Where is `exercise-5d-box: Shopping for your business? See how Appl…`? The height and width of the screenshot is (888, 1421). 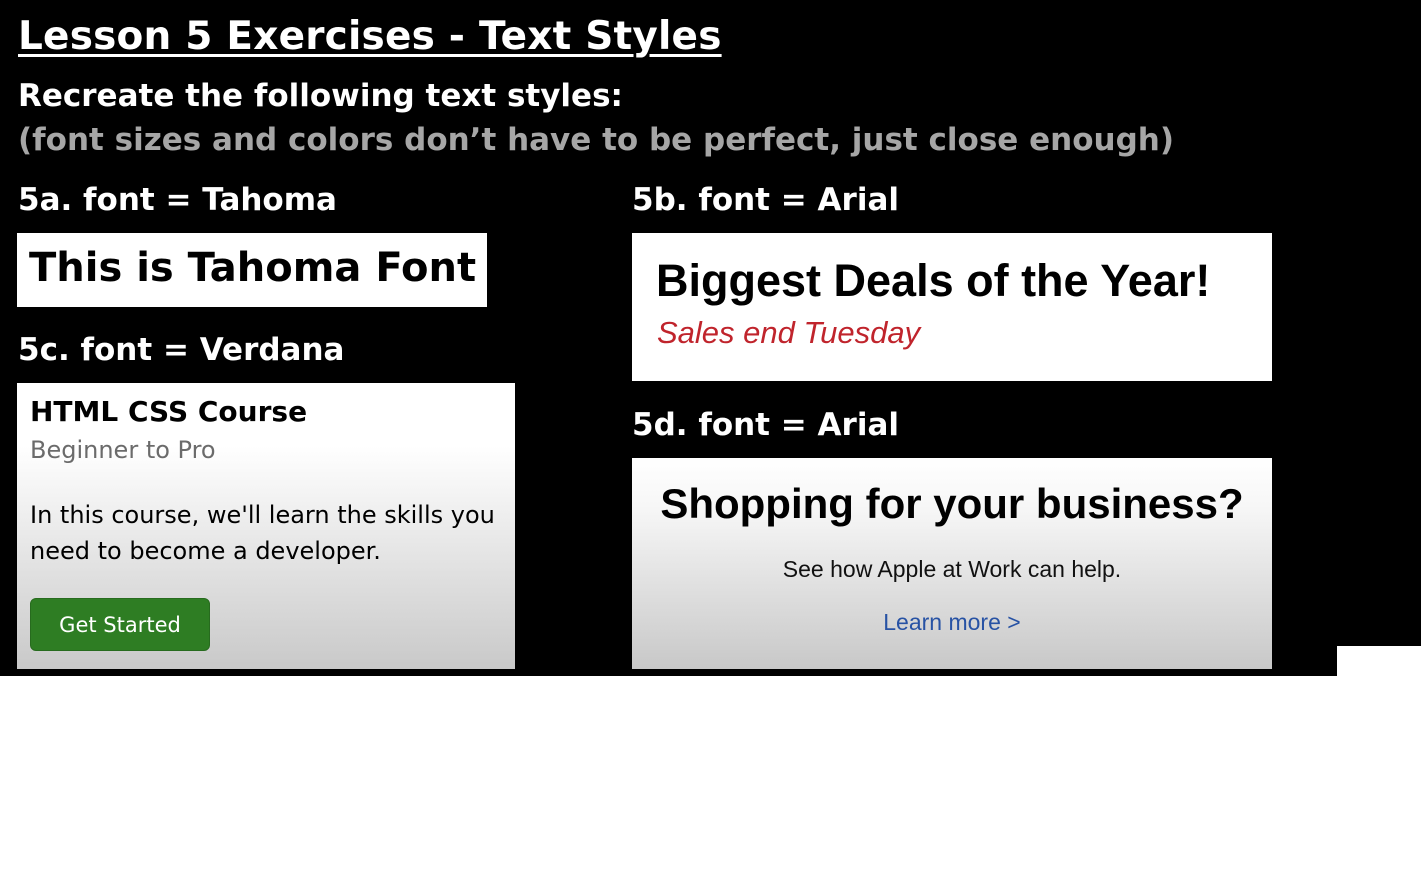
exercise-5d-box: Shopping for your business? See how Appl… is located at coordinates (952, 563).